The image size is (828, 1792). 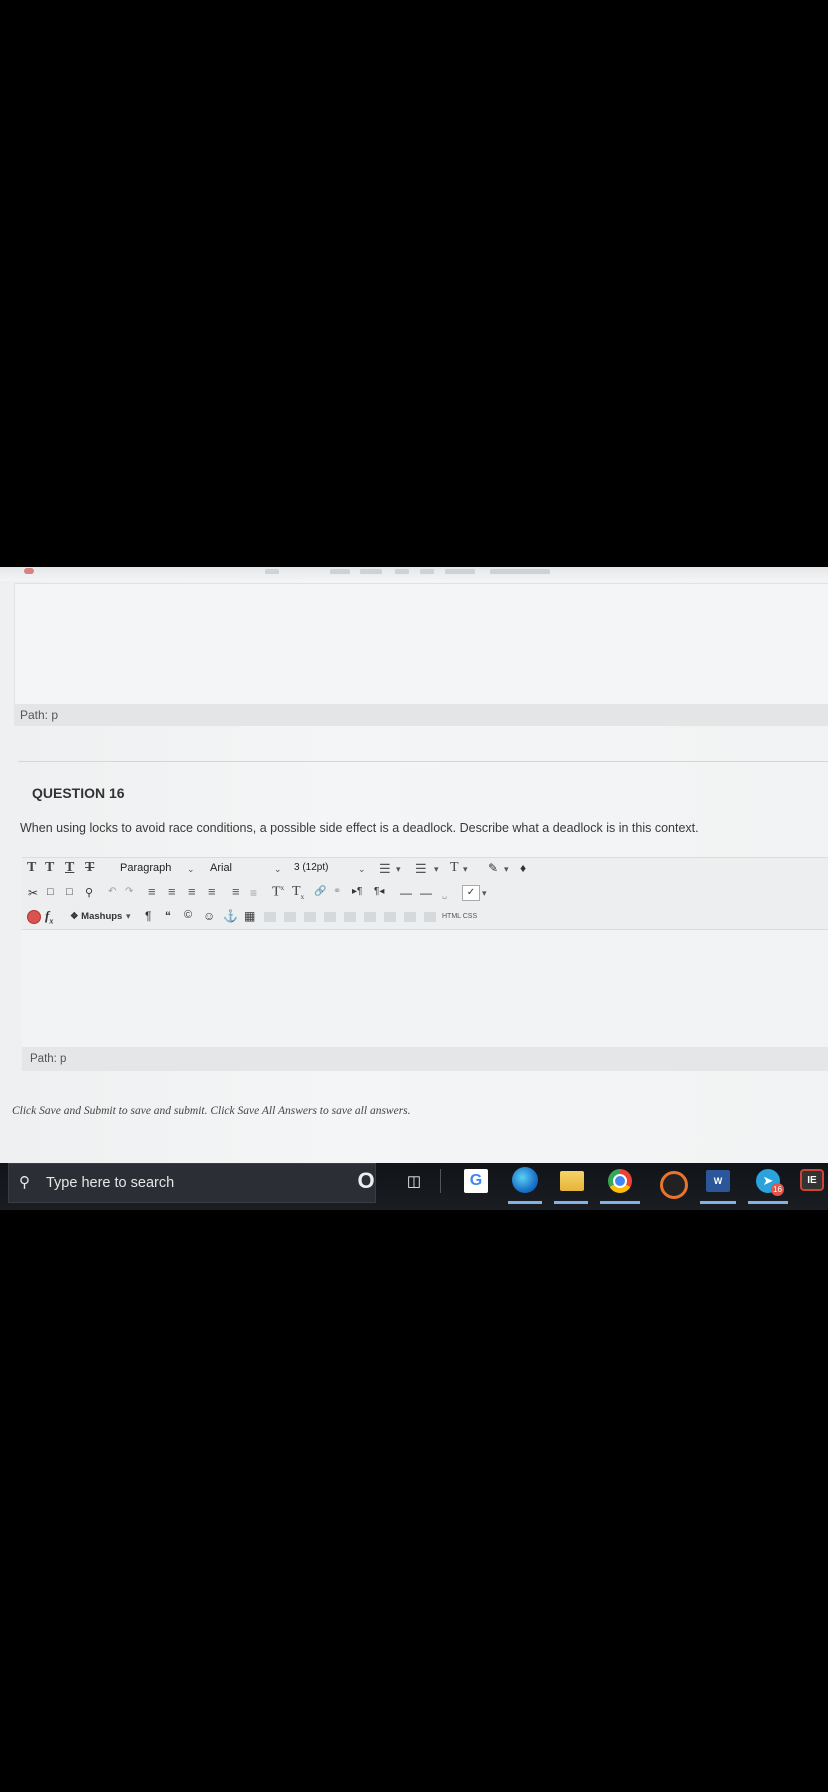 I want to click on toolbar-row-3: fx ❖ Mashups ▾ ¶ “ © ☺ ⚓ ▦ HTML CSS, so click(x=425, y=917).